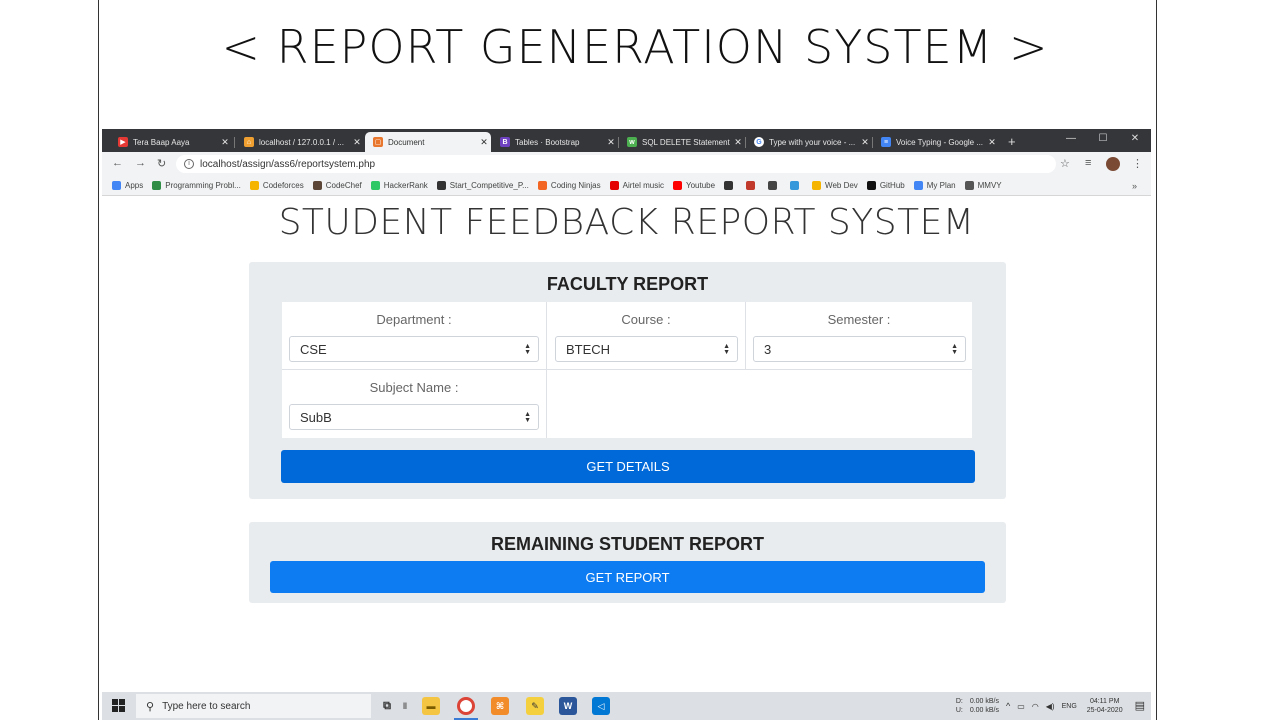 The image size is (1280, 720). I want to click on tab-label: Tera Baap Aaya, so click(161, 142).